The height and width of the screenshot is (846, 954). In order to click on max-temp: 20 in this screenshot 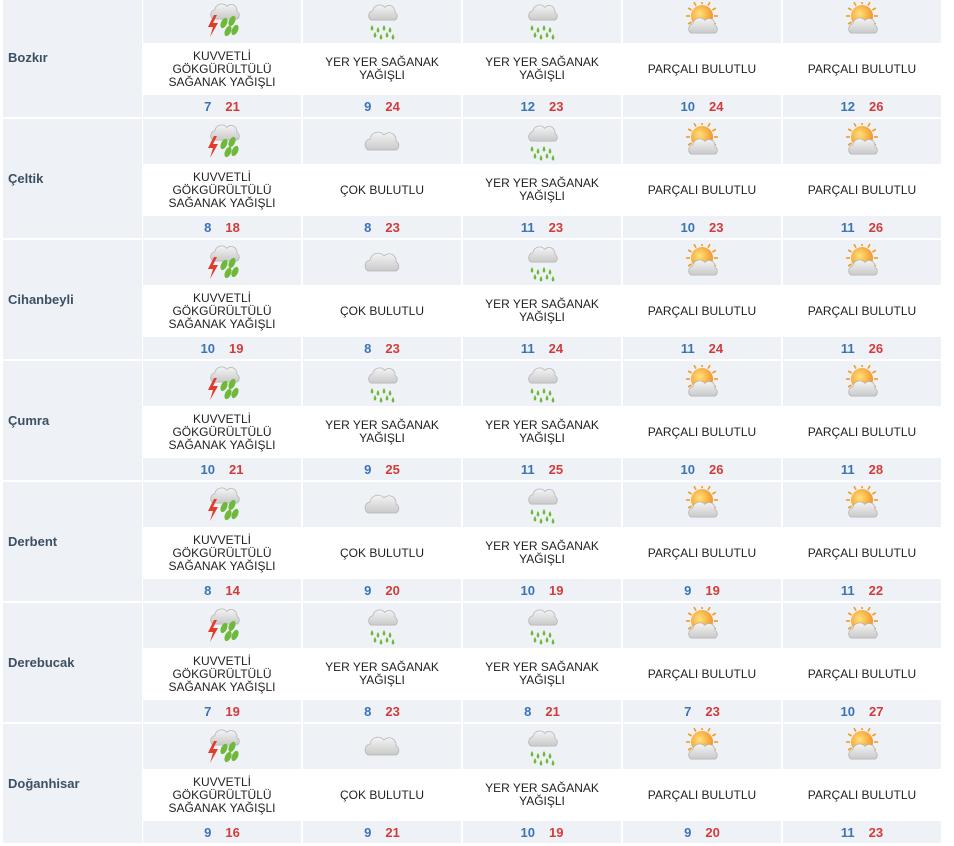, I will do `click(712, 832)`.